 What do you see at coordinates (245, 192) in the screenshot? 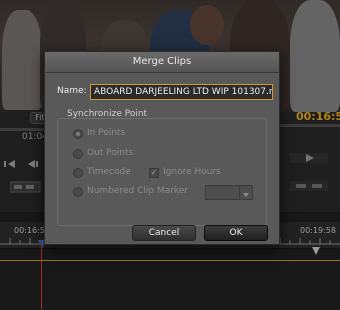
I see `chevron-down-icon` at bounding box center [245, 192].